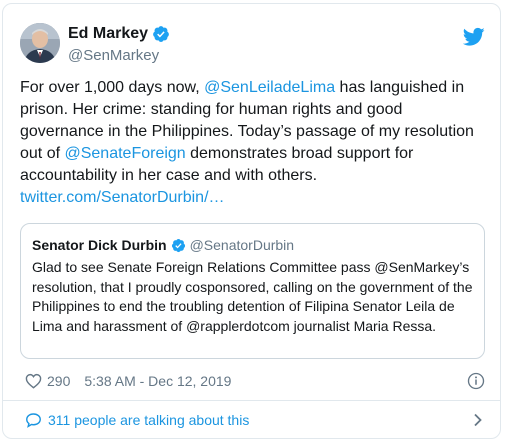  Describe the element at coordinates (252, 45) in the screenshot. I see `tweet-header: Ed Markey @SenMarkey` at that location.